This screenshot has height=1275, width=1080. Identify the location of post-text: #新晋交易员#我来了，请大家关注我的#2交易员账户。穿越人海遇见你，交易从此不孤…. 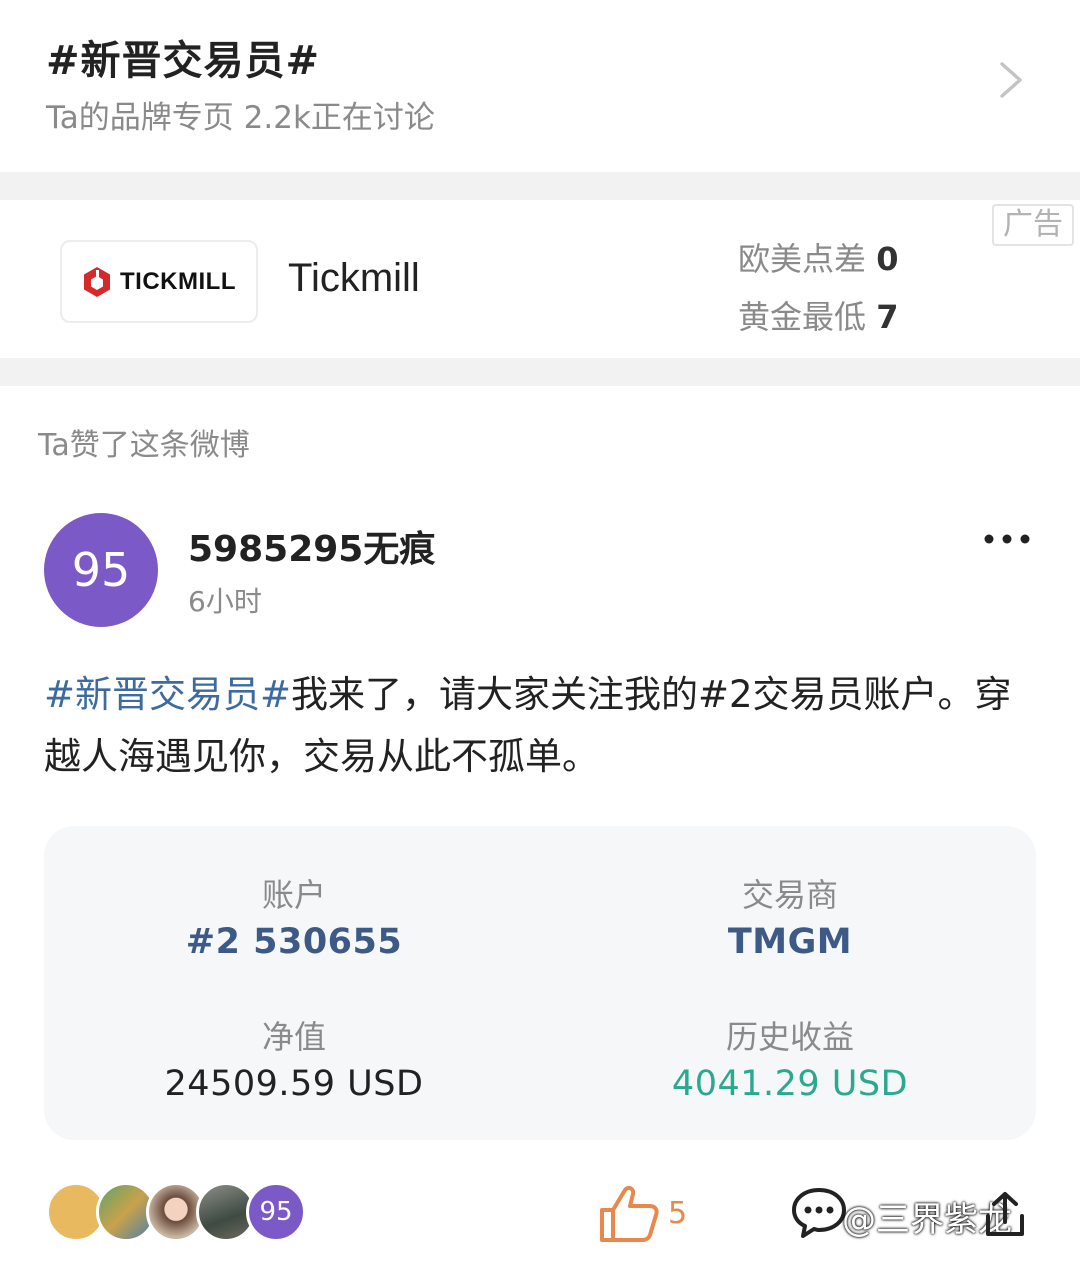
(539, 726).